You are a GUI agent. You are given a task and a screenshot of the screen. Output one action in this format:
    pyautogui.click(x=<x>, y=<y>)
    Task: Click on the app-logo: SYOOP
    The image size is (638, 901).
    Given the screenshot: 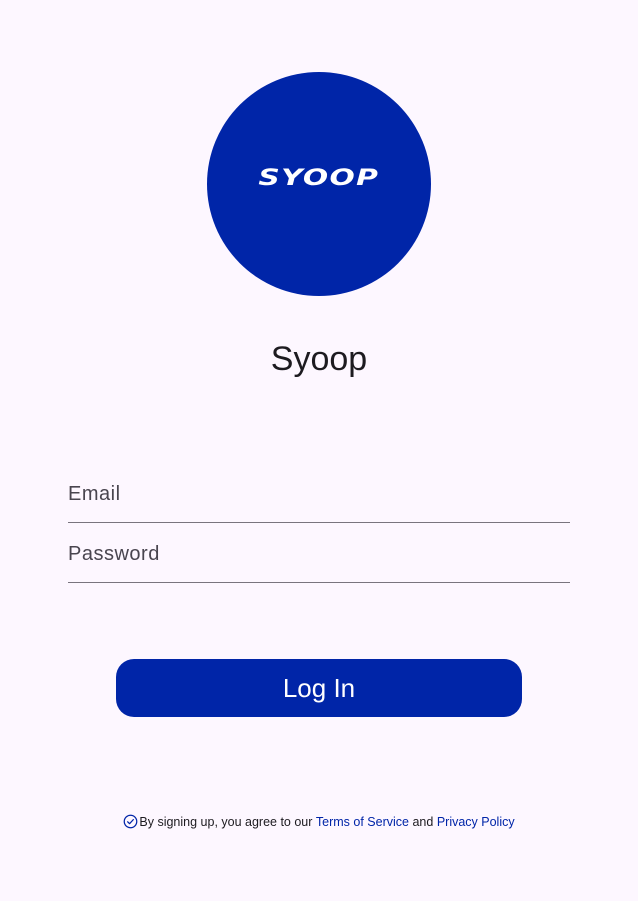 What is the action you would take?
    pyautogui.click(x=319, y=184)
    